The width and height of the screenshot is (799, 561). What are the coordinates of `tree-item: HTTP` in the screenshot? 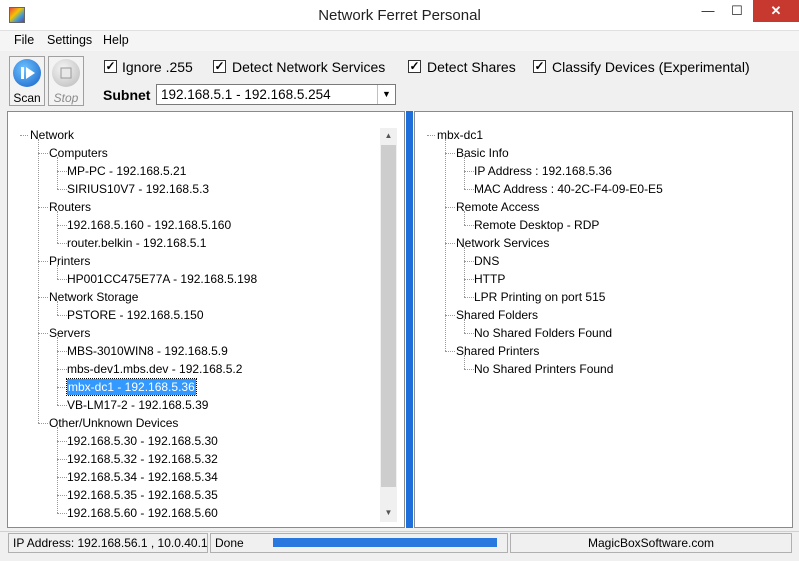 It's located at (489, 279).